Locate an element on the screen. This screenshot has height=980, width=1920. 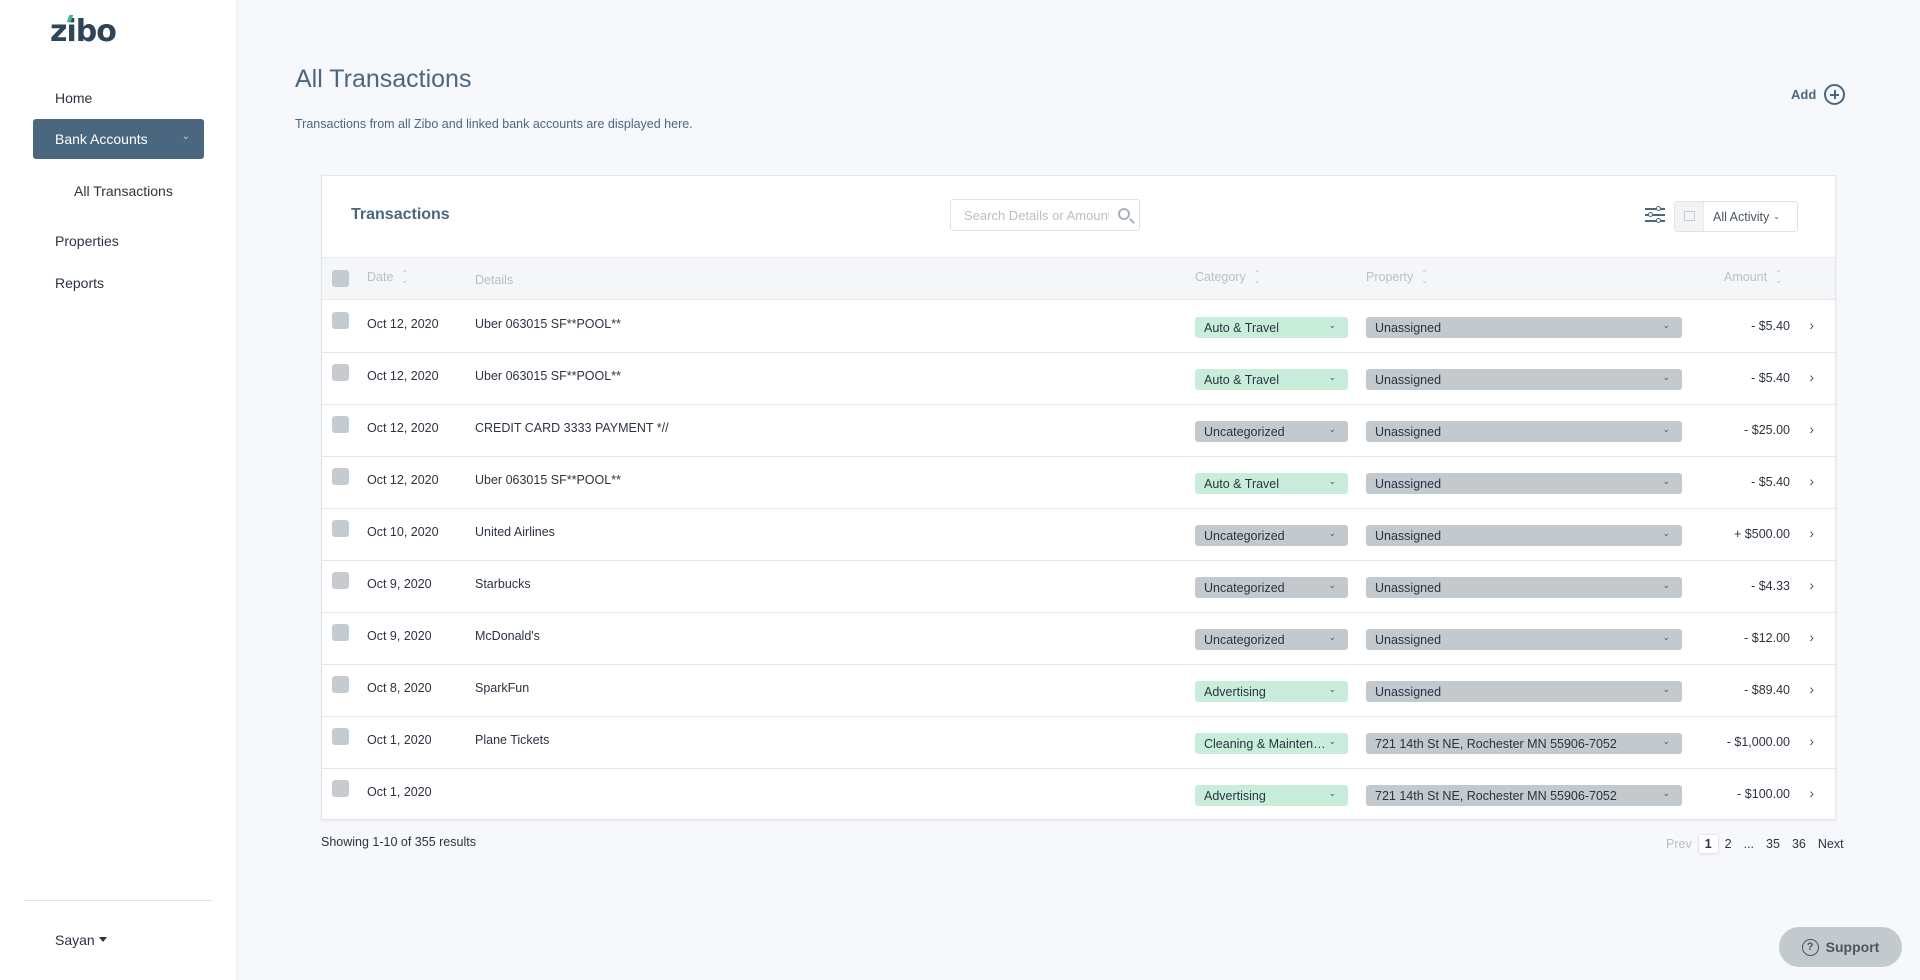
page-button: 2 is located at coordinates (1728, 844).